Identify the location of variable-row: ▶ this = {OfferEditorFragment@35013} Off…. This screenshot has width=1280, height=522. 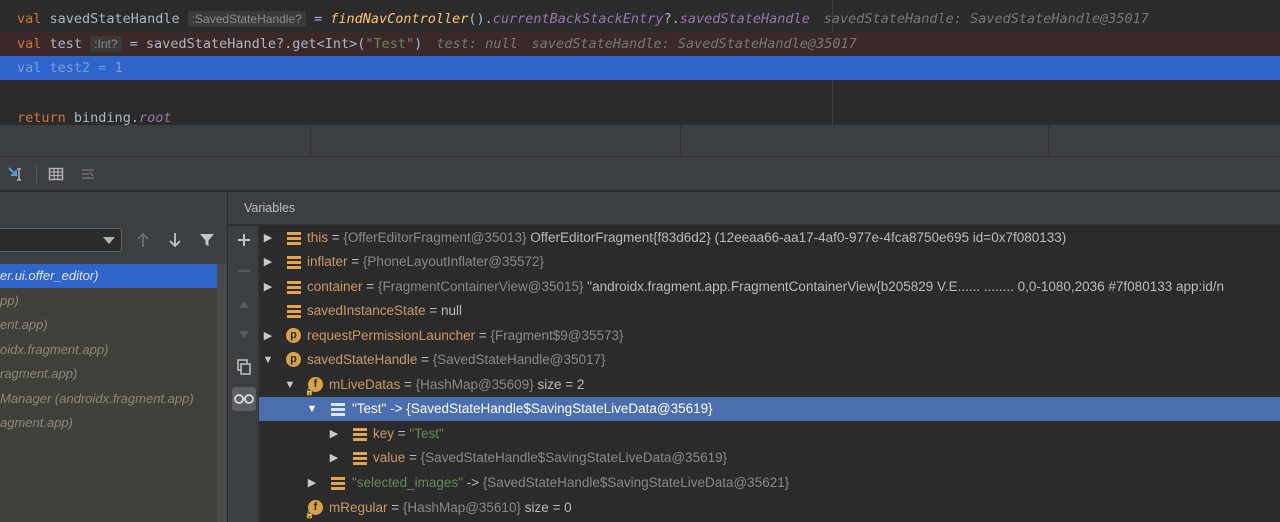
(769, 238).